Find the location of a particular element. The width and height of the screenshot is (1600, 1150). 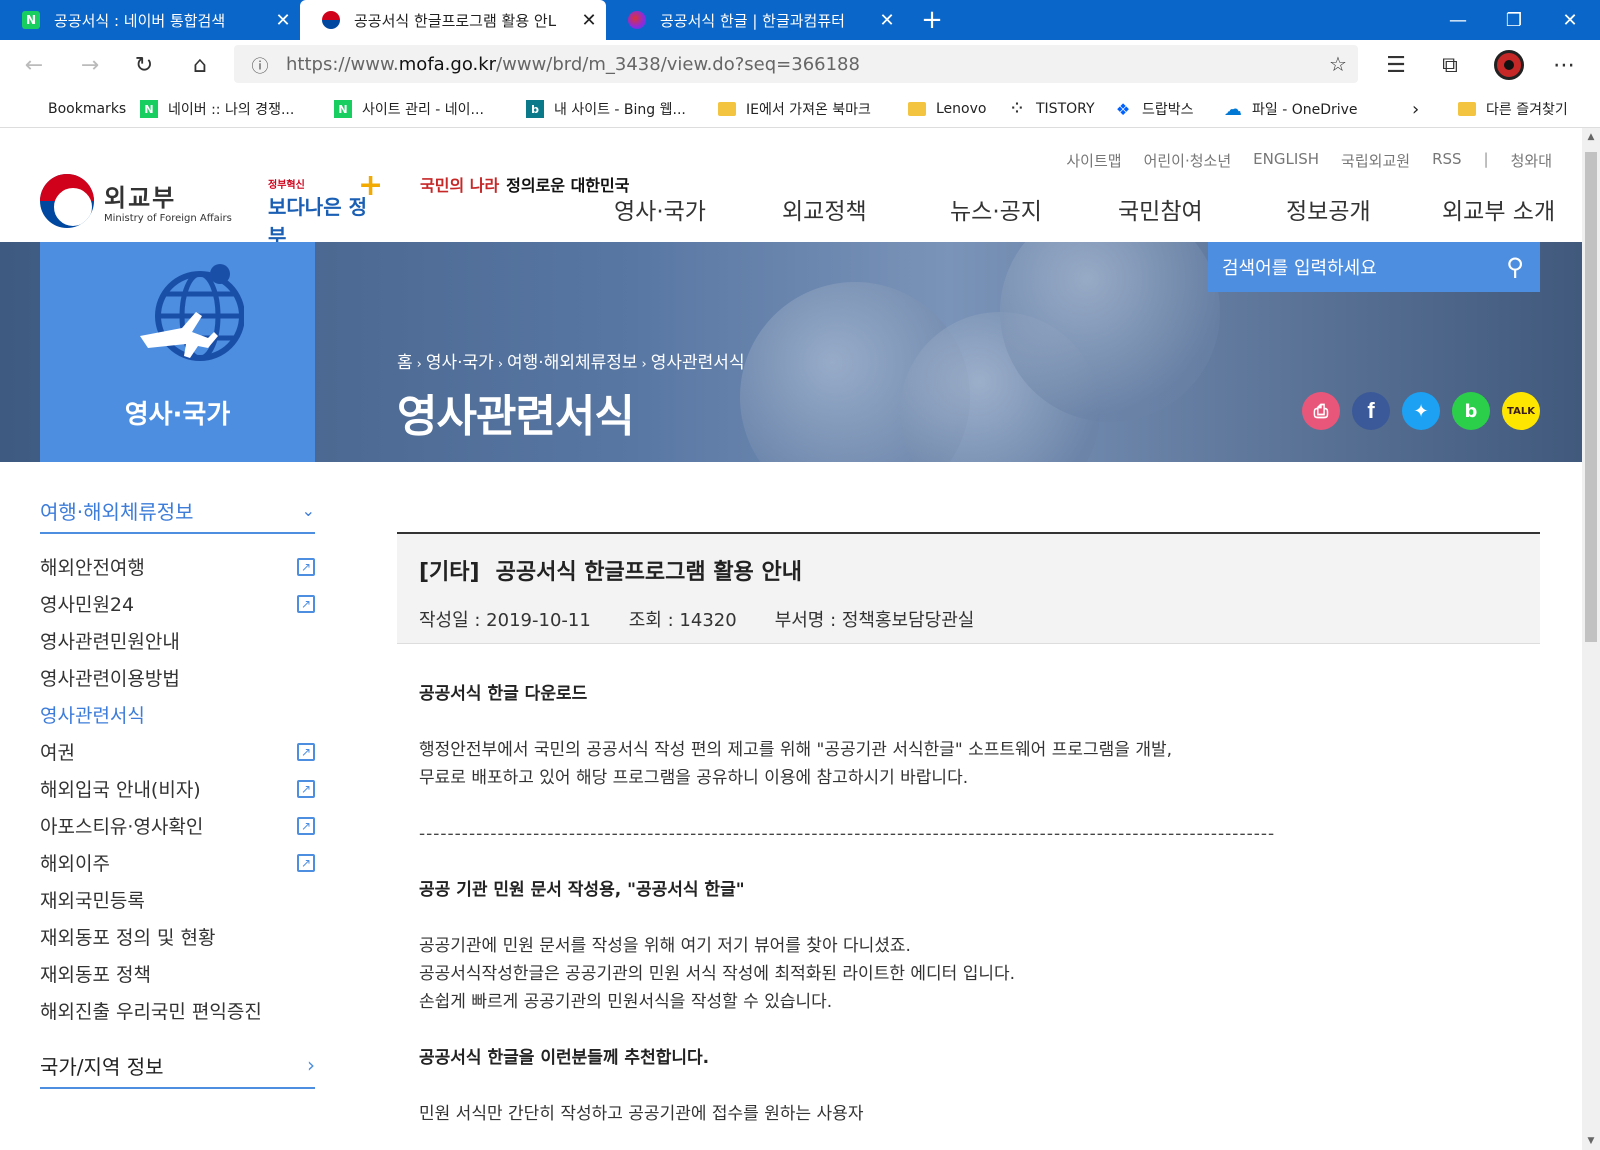

lnb-item: 영사민원24 ↗ is located at coordinates (177, 603).